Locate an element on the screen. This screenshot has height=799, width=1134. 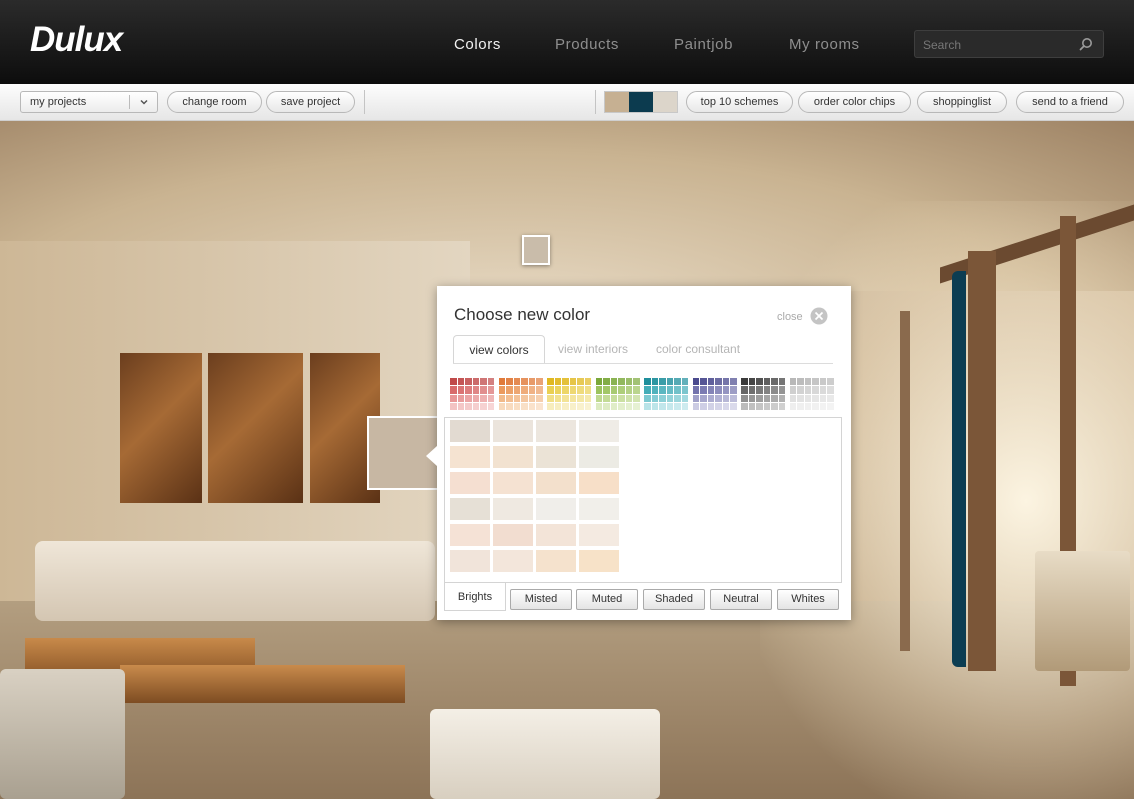
shoppinglist-button: shoppinglist is located at coordinates (962, 102).